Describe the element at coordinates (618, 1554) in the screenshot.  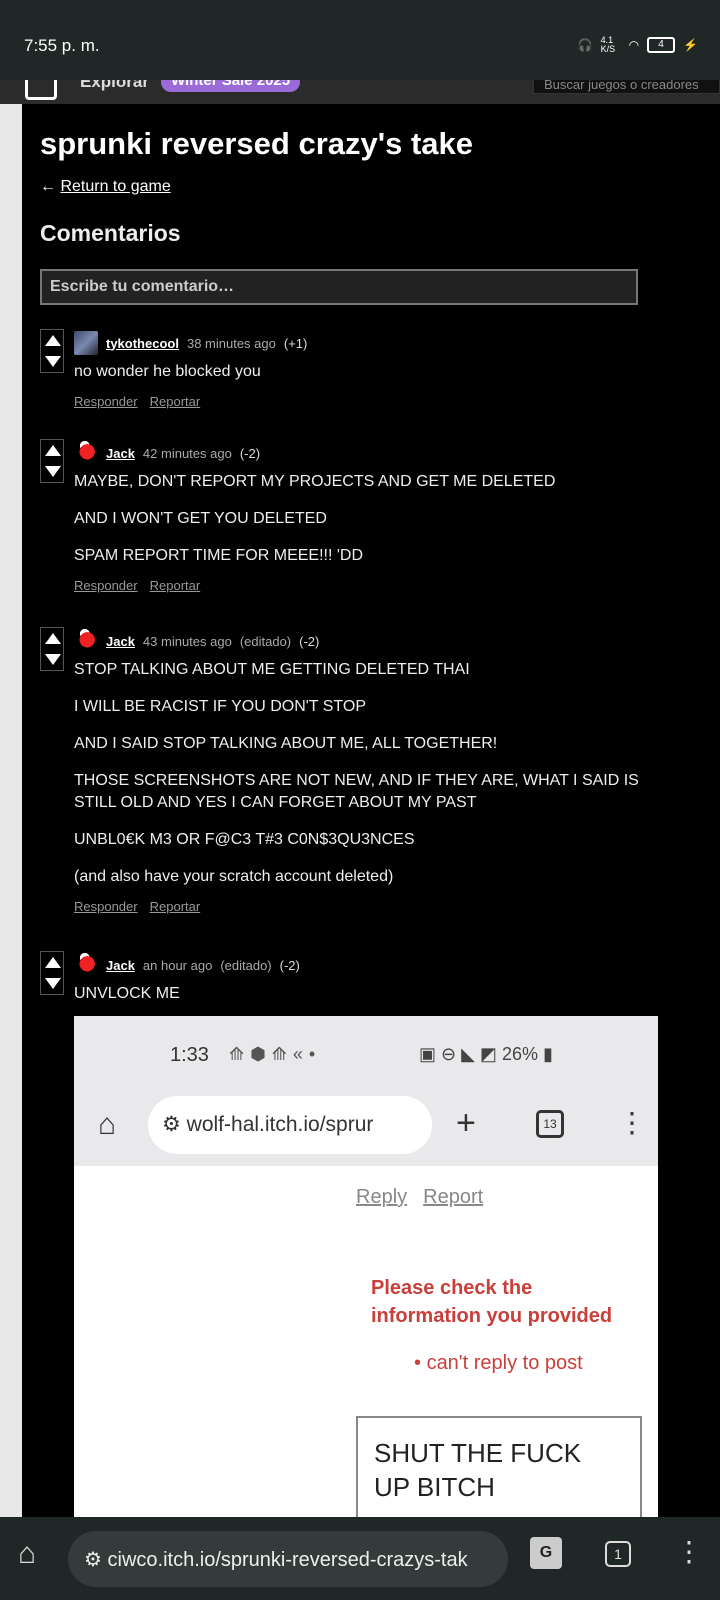
I see `tabs-button: 1` at that location.